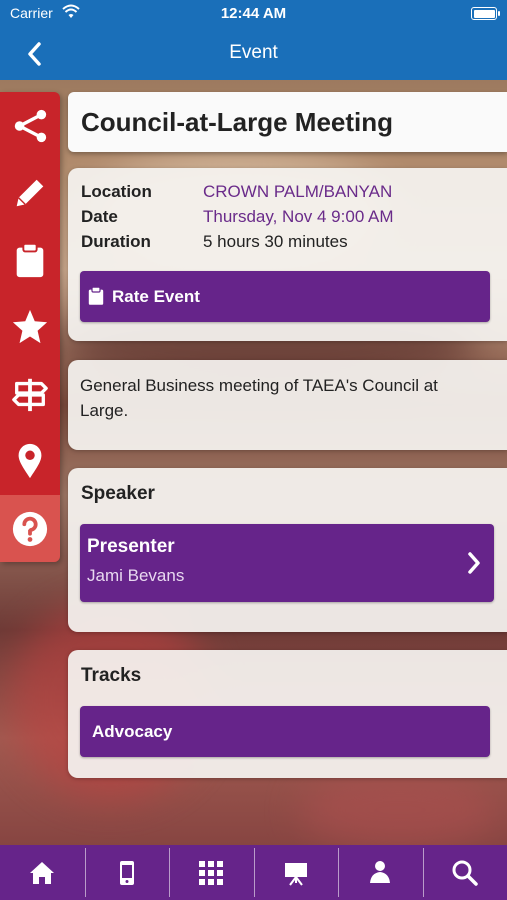 This screenshot has width=507, height=900. I want to click on rate-event-button: Rate Event, so click(285, 296).